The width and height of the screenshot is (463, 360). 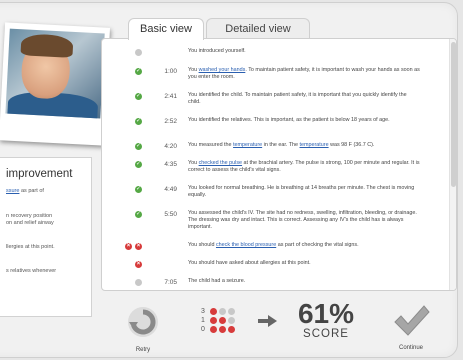 What do you see at coordinates (30, 223) in the screenshot?
I see `improvement-text: on and relief airway` at bounding box center [30, 223].